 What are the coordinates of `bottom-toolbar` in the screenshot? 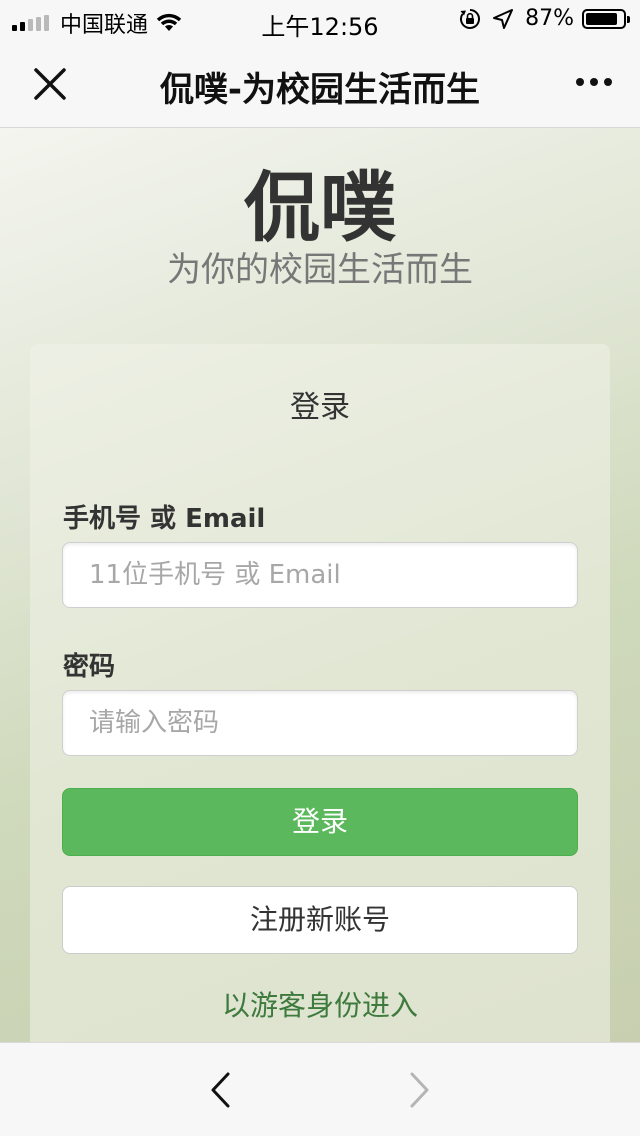 It's located at (320, 1089).